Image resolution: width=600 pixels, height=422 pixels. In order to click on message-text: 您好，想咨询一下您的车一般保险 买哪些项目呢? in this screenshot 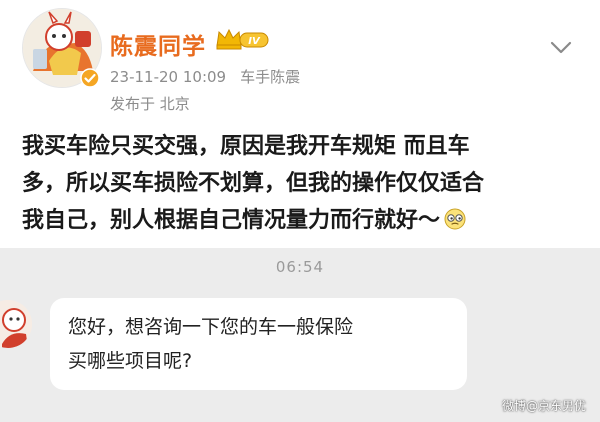, I will do `click(263, 344)`.